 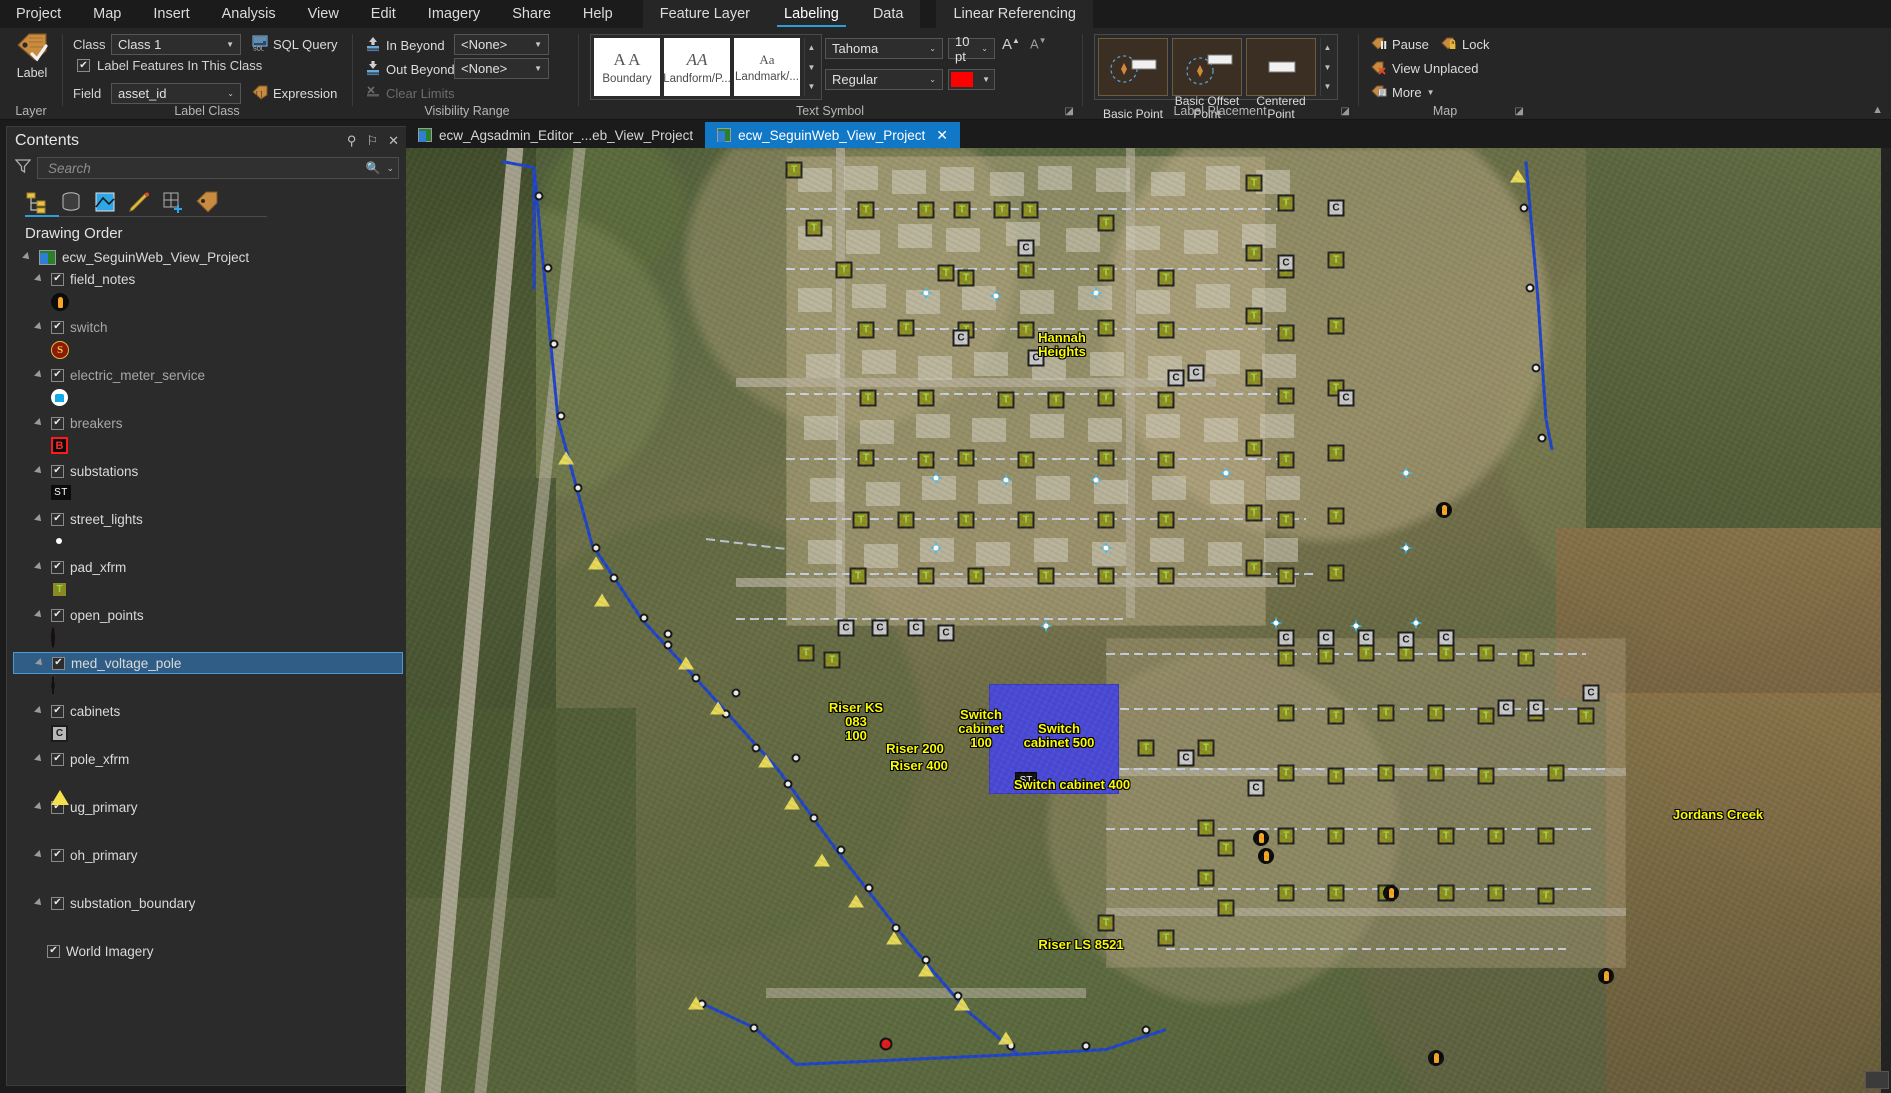 What do you see at coordinates (210, 327) in the screenshot?
I see `layer-item-switch: ✔ switch` at bounding box center [210, 327].